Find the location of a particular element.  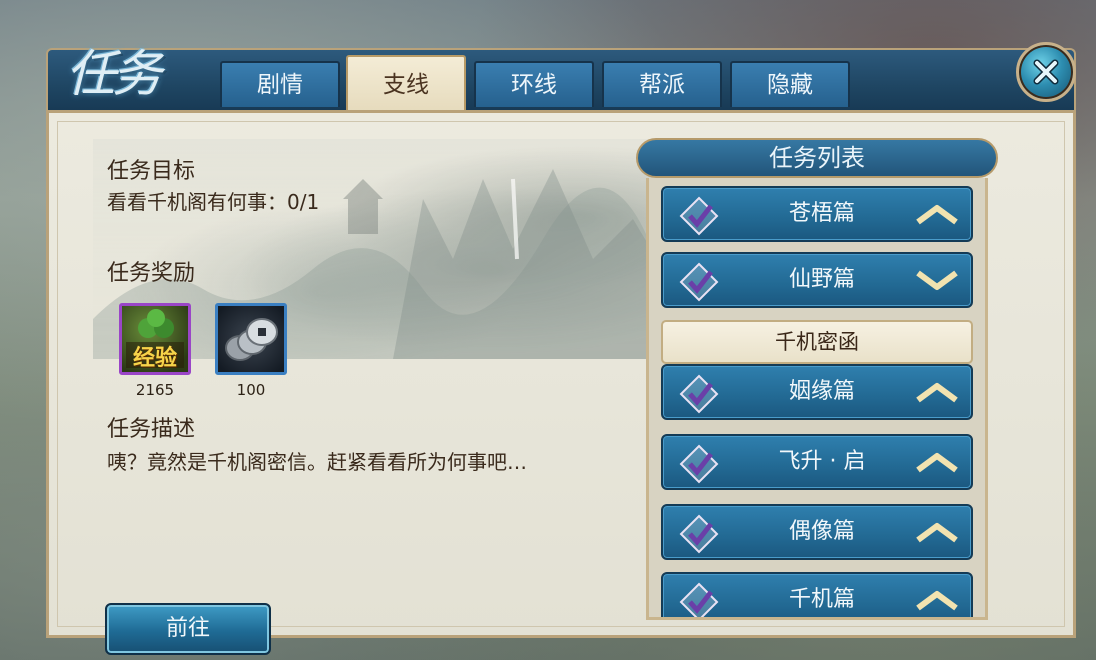

chevron-down-icon is located at coordinates (937, 280).